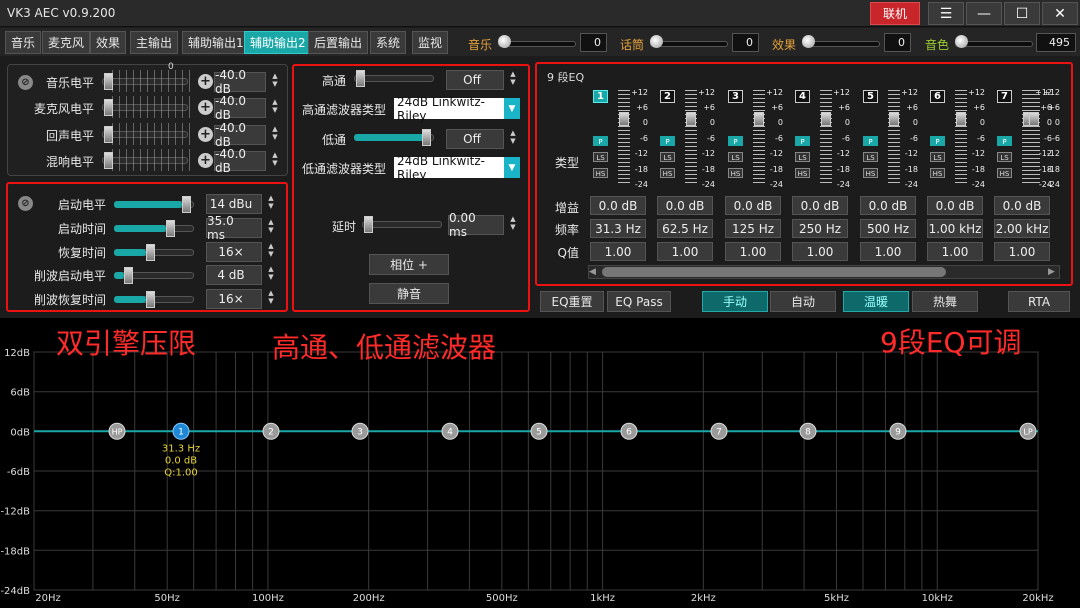  I want to click on lp-thumb, so click(426, 137).